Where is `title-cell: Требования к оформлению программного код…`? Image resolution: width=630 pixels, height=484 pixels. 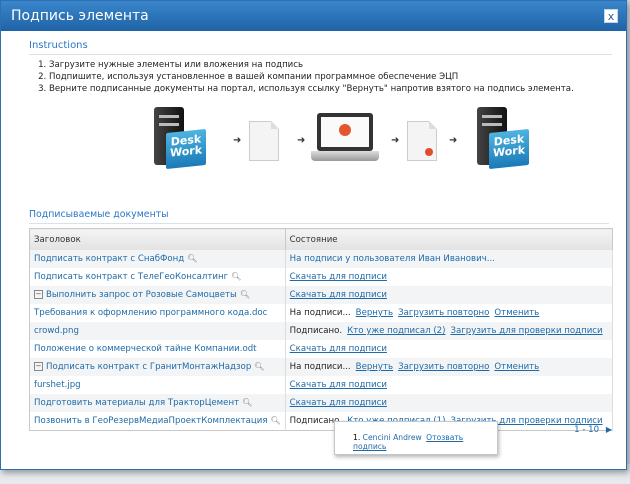 title-cell: Требования к оформлению программного код… is located at coordinates (157, 313).